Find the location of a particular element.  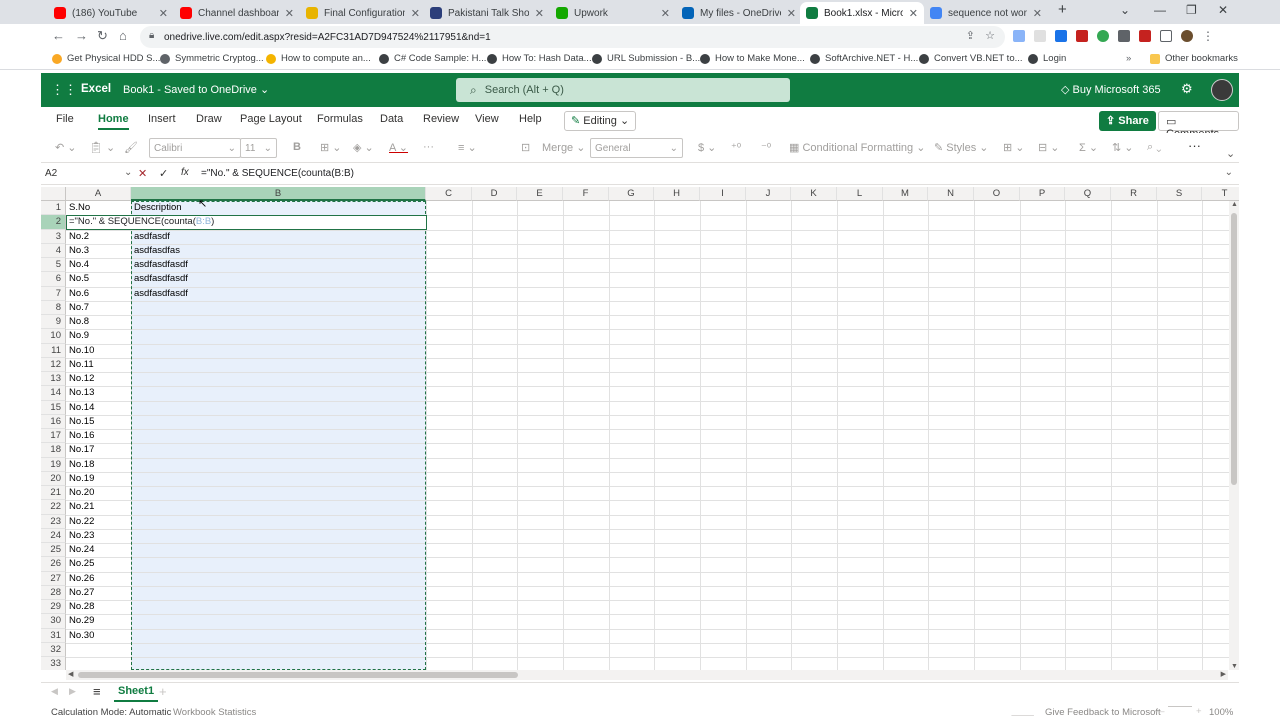

feedback-link: Give Feedback to Microsoft is located at coordinates (1103, 712).